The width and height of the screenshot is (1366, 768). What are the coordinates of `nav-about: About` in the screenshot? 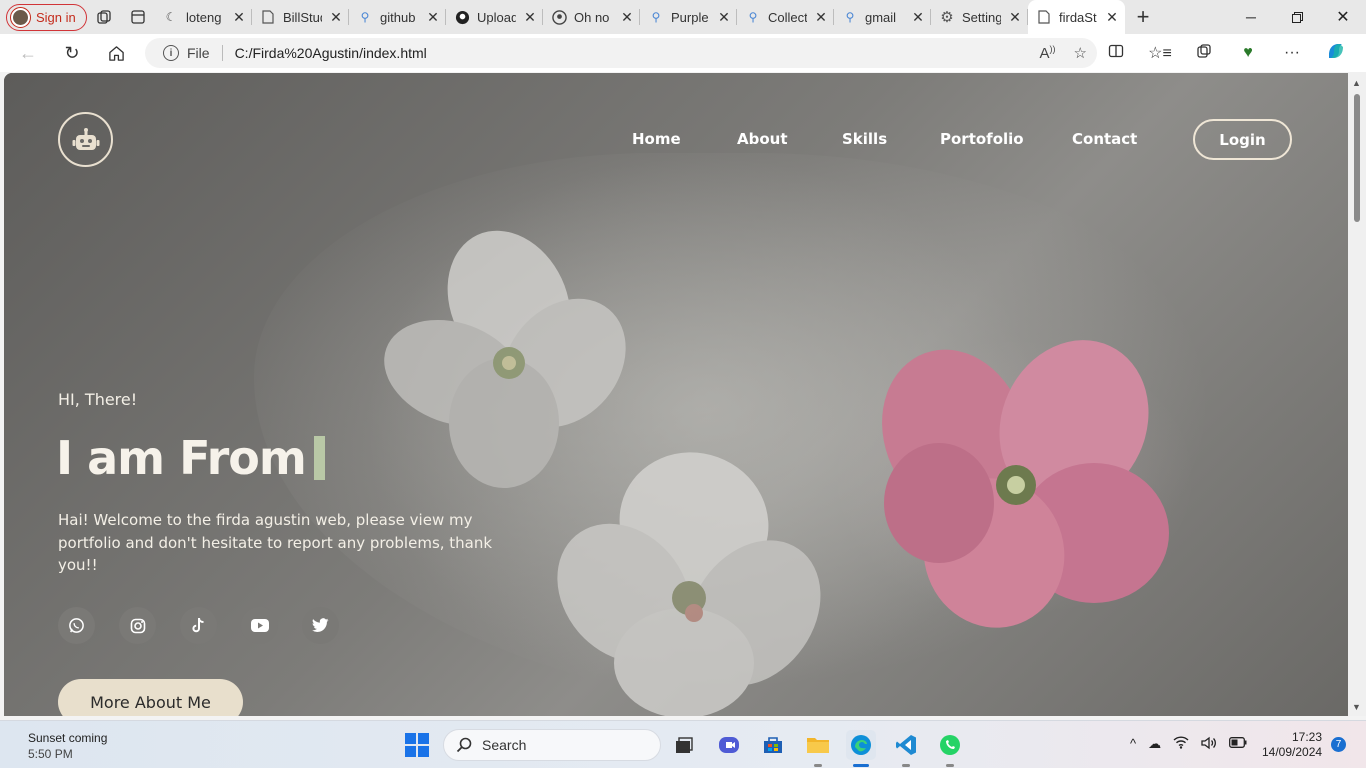 It's located at (762, 139).